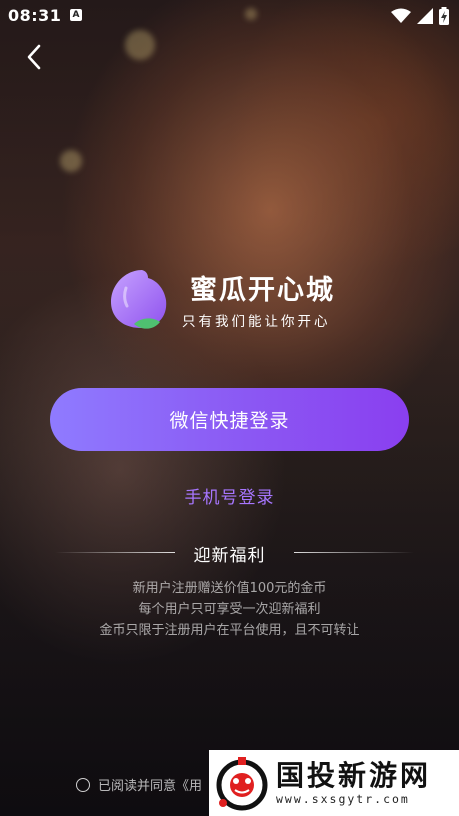  Describe the element at coordinates (76, 15) in the screenshot. I see `notification-icon: A` at that location.